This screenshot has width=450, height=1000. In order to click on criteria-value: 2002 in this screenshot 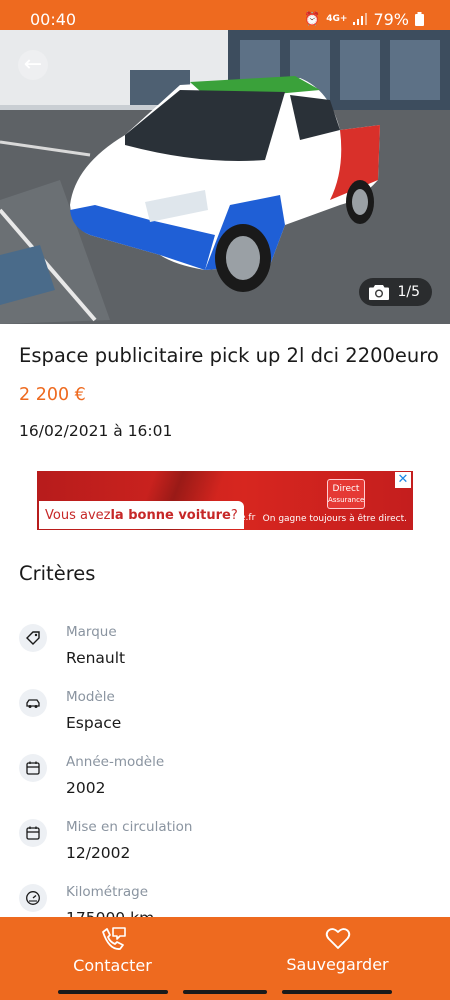, I will do `click(86, 788)`.